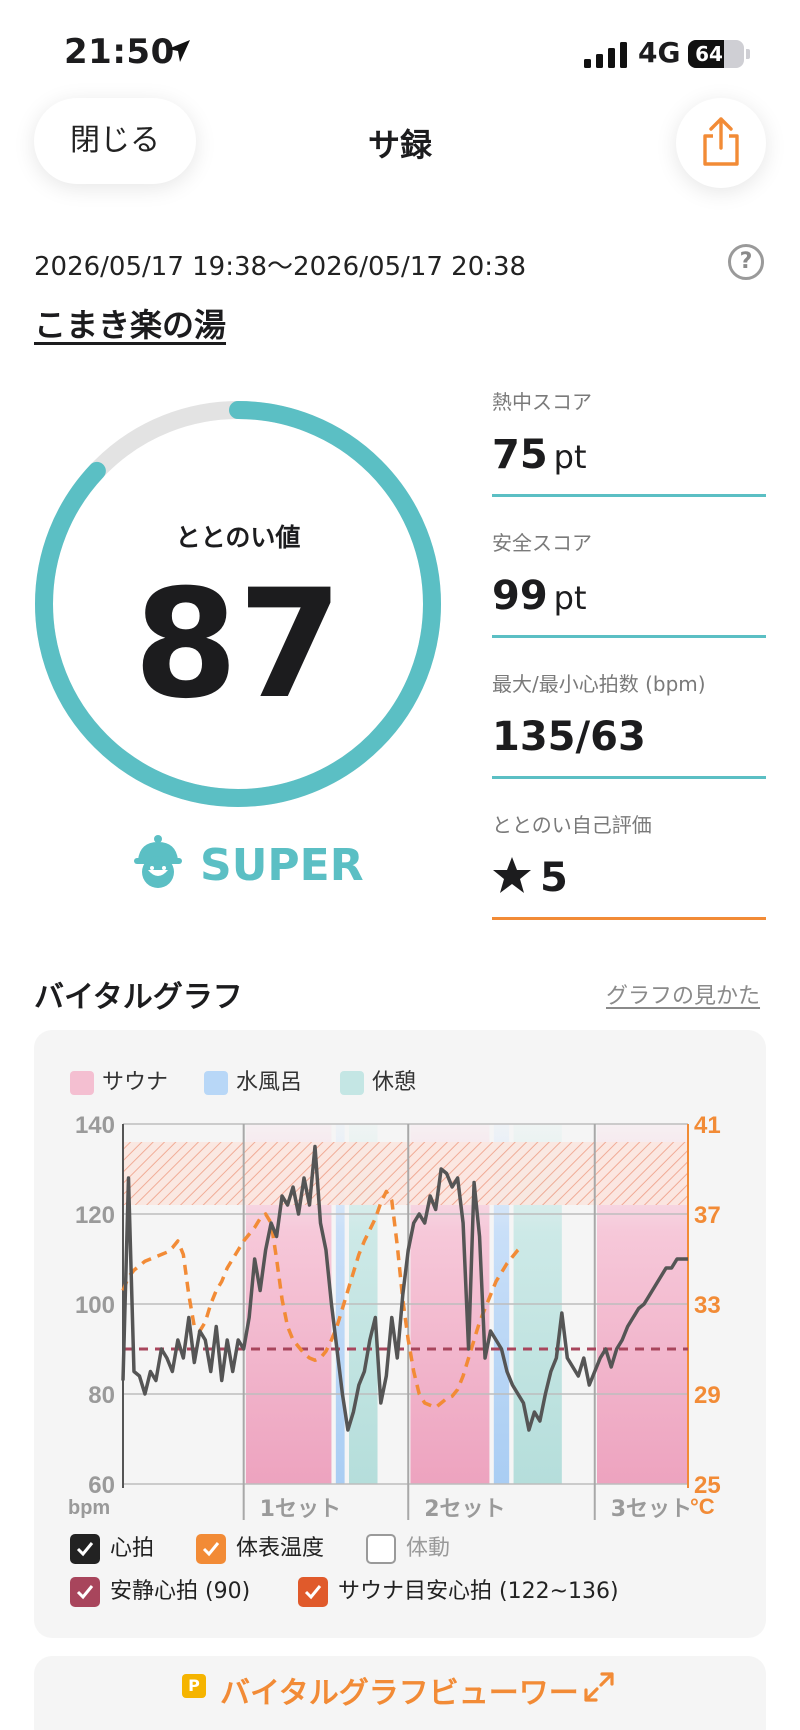  I want to click on y-axis-unit-left: bpm, so click(89, 1508).